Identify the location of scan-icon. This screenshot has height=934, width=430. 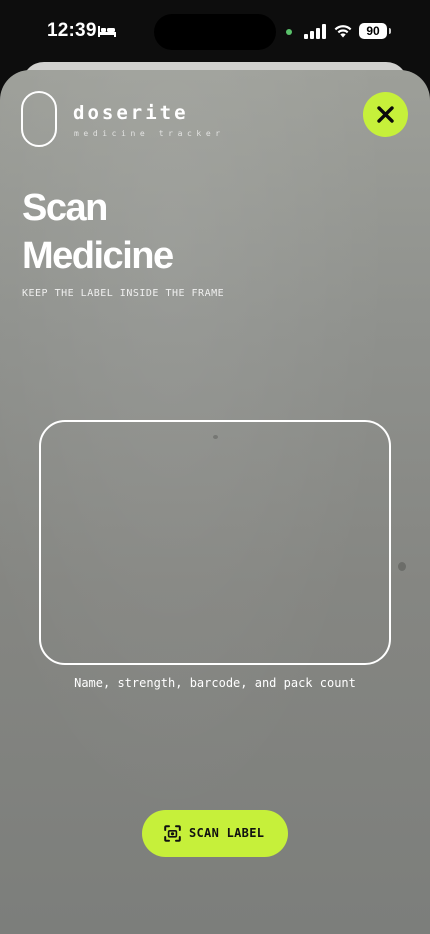
(172, 833).